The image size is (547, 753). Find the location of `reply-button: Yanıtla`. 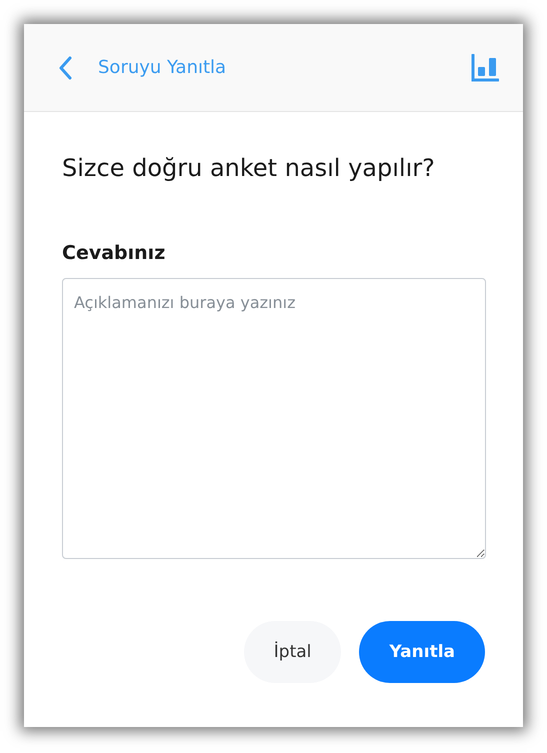

reply-button: Yanıtla is located at coordinates (422, 652).